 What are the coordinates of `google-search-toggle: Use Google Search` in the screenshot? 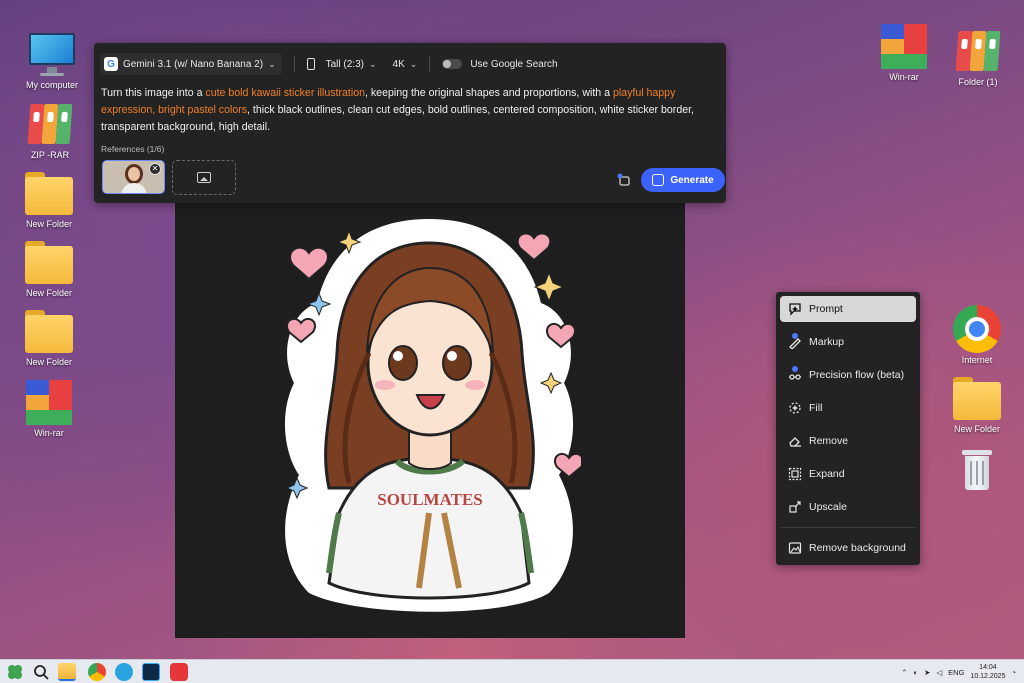 It's located at (500, 64).